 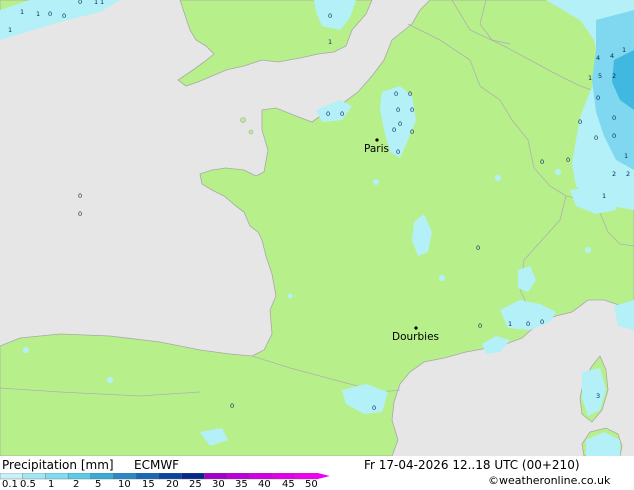 I want to click on color-scale-tick: 40, so click(x=264, y=484).